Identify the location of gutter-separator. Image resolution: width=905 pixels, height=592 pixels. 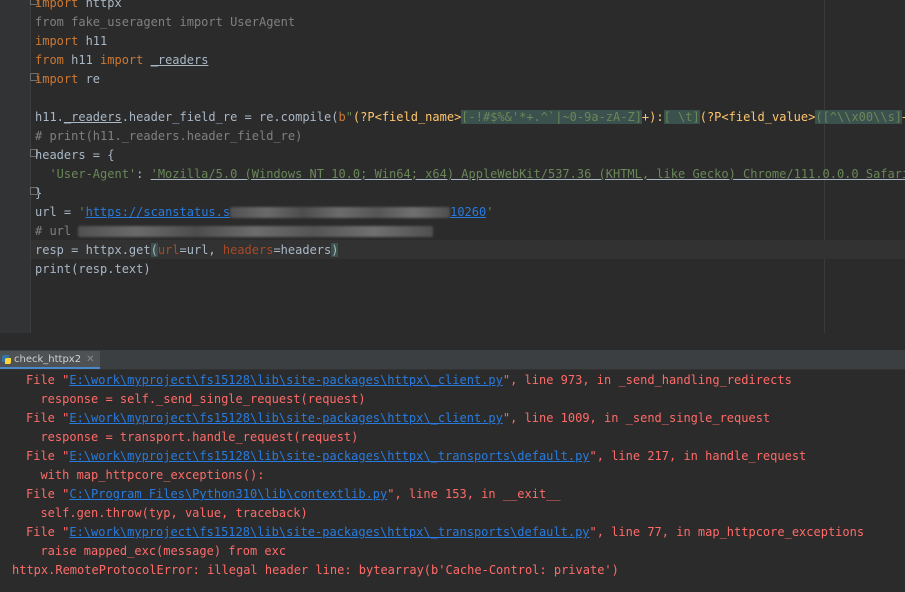
(30, 166).